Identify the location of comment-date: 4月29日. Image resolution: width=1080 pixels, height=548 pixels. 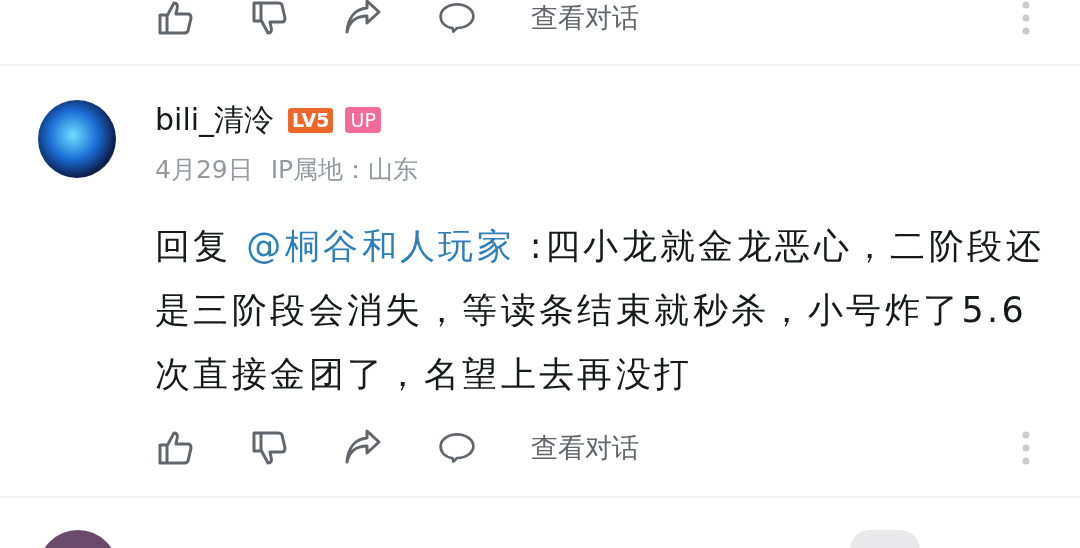
(204, 170).